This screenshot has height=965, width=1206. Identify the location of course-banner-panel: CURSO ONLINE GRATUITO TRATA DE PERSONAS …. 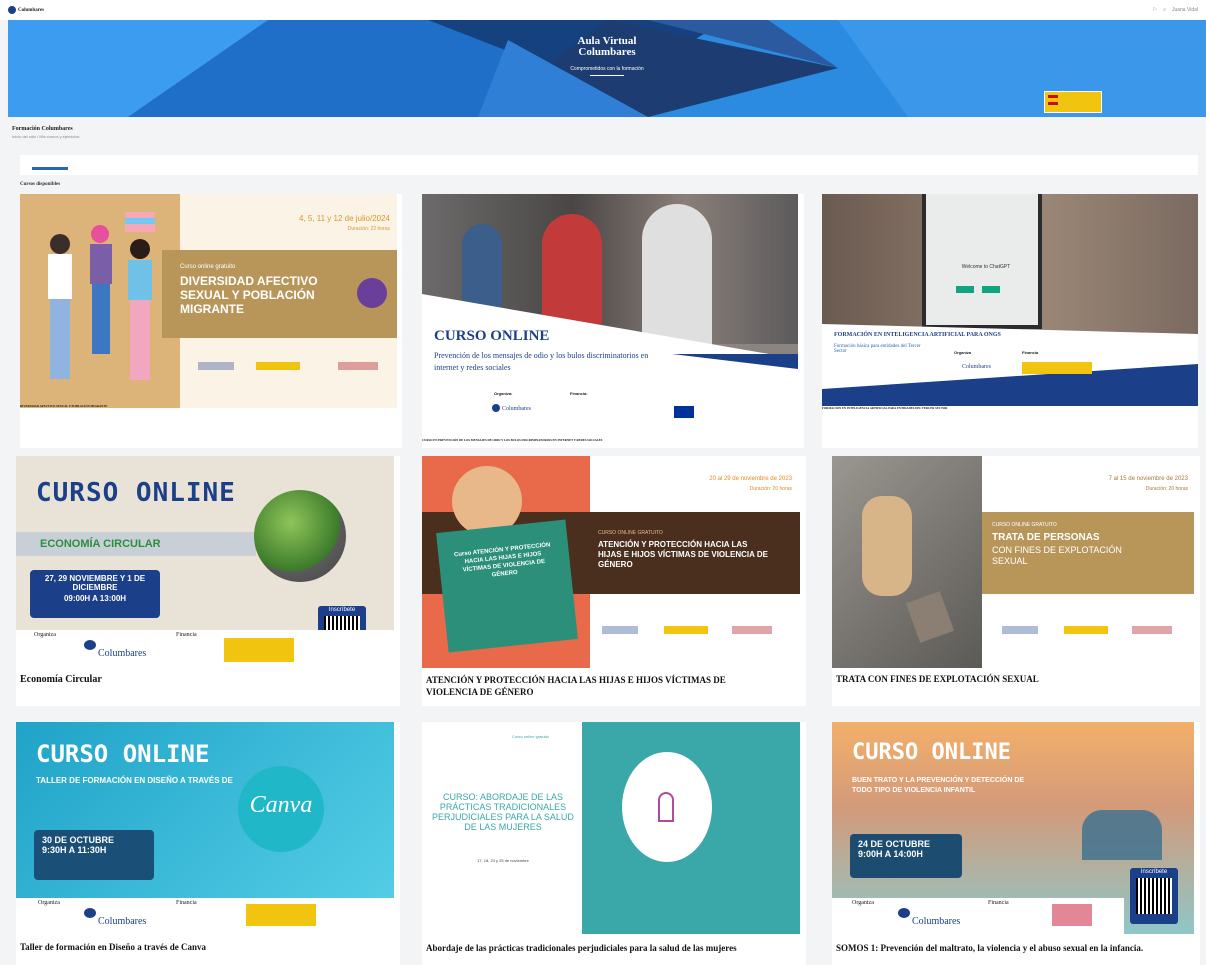
(1088, 553).